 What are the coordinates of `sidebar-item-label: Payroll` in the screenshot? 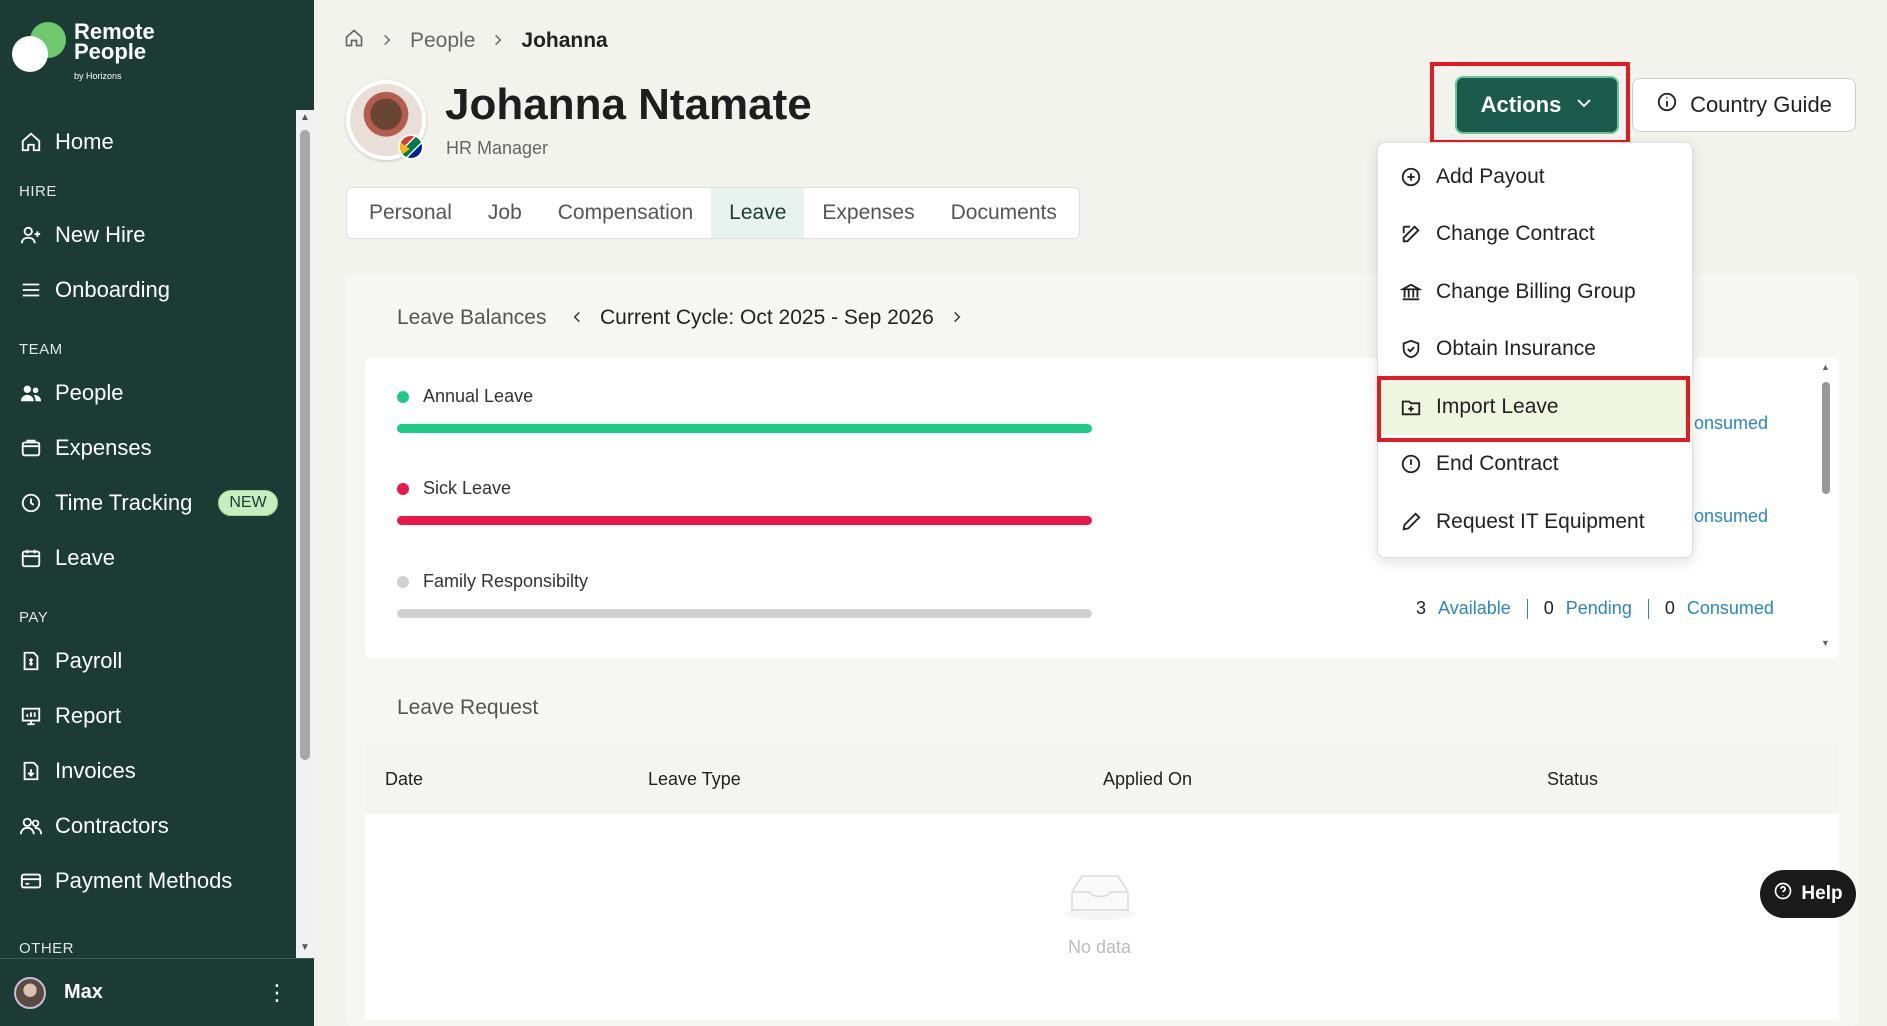 It's located at (89, 660).